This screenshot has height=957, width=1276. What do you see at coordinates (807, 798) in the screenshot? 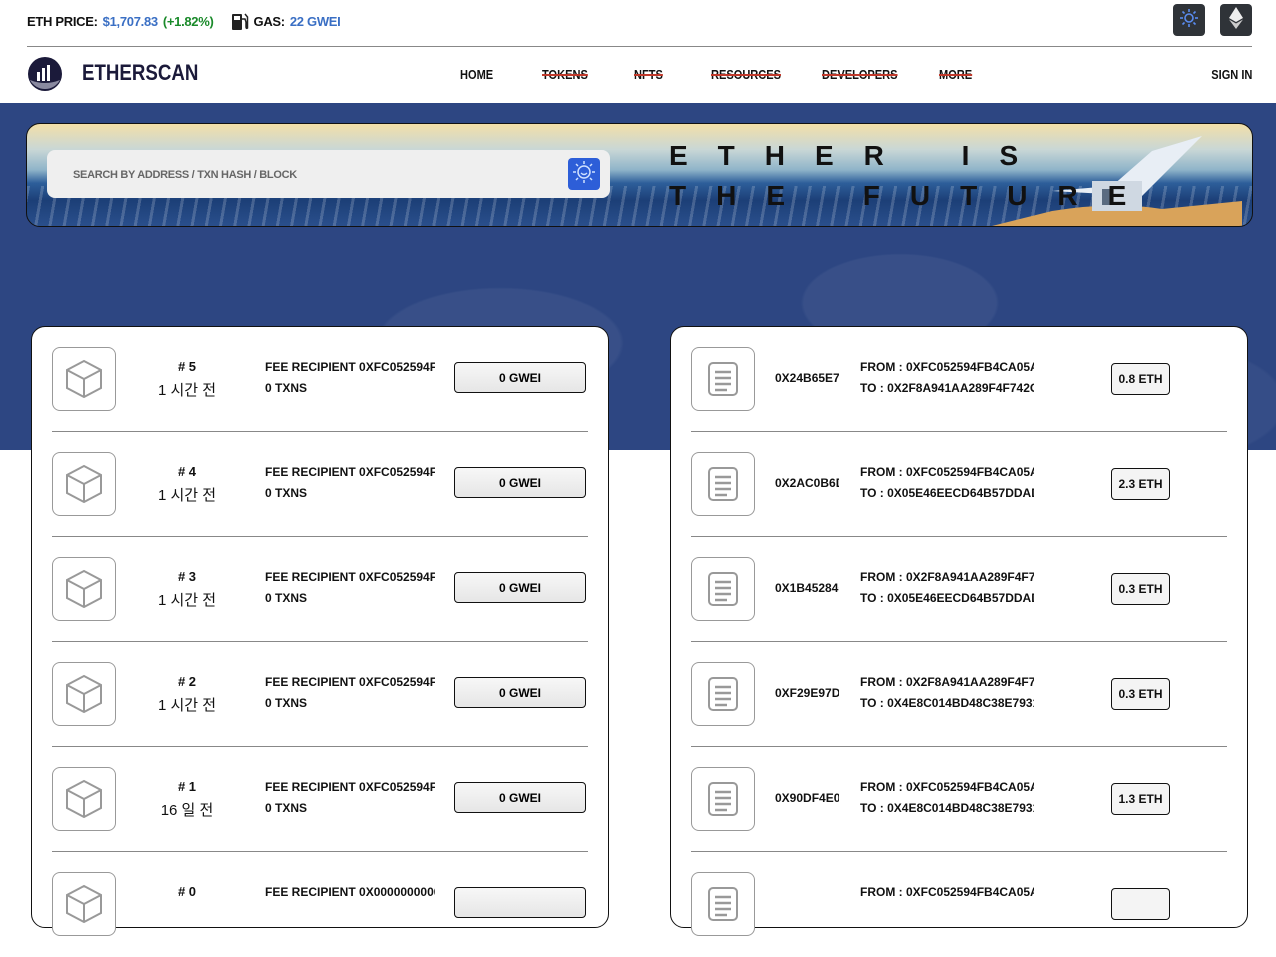
I see `tx-hash: 0X90DF4E0E` at bounding box center [807, 798].